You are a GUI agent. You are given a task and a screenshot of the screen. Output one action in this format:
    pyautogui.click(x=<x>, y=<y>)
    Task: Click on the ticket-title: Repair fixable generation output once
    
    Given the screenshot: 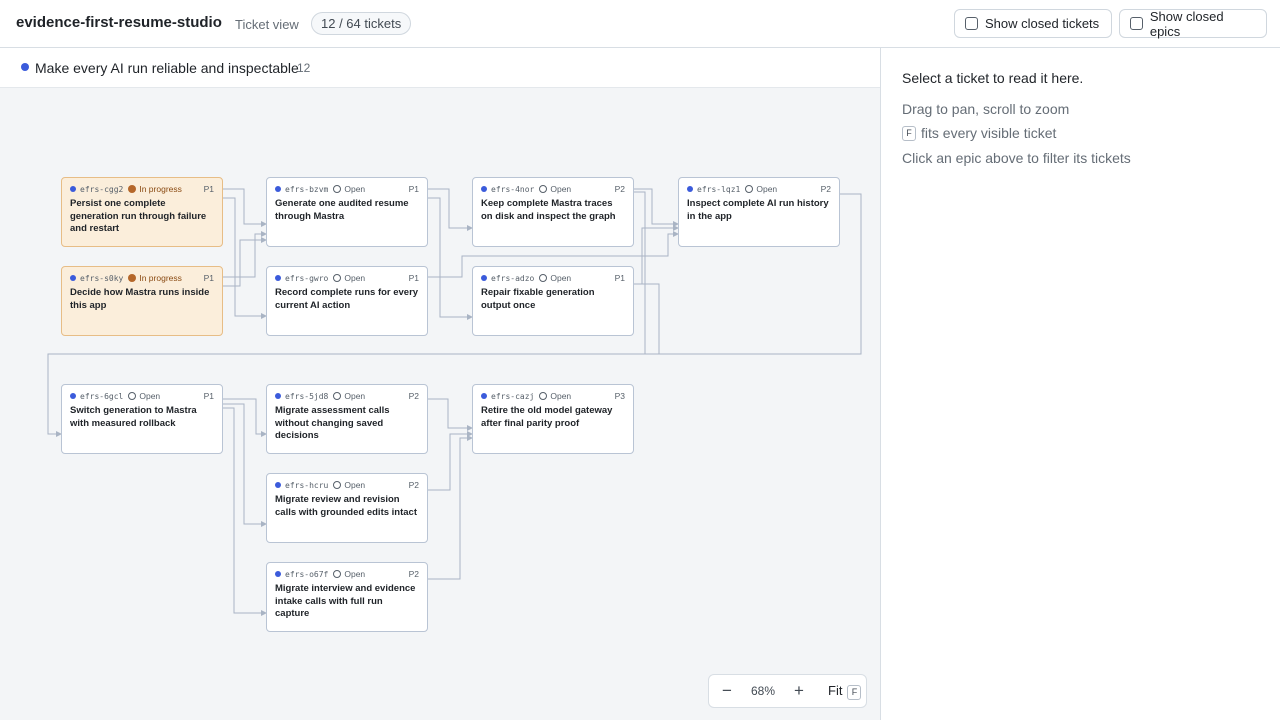 What is the action you would take?
    pyautogui.click(x=538, y=299)
    